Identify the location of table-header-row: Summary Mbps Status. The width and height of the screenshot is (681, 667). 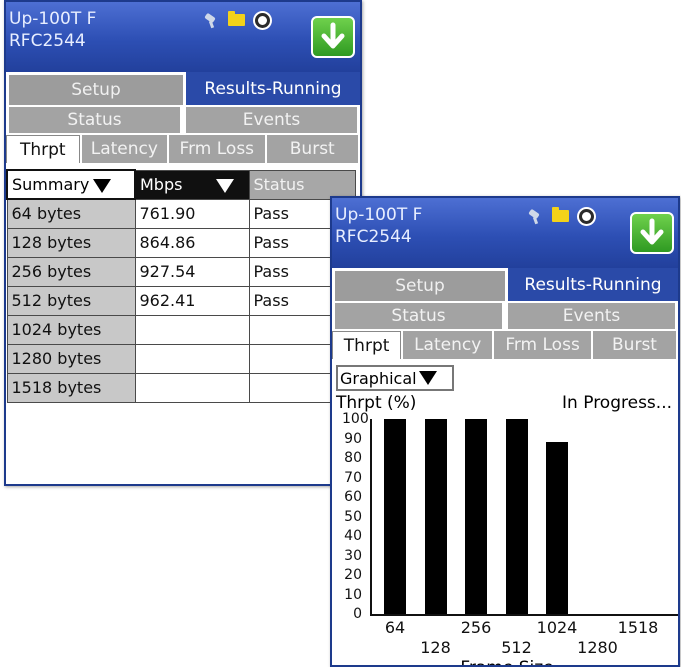
(181, 184).